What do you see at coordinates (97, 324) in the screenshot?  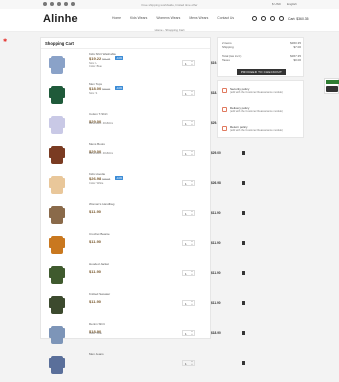 I see `product-name: Denim Shirt` at bounding box center [97, 324].